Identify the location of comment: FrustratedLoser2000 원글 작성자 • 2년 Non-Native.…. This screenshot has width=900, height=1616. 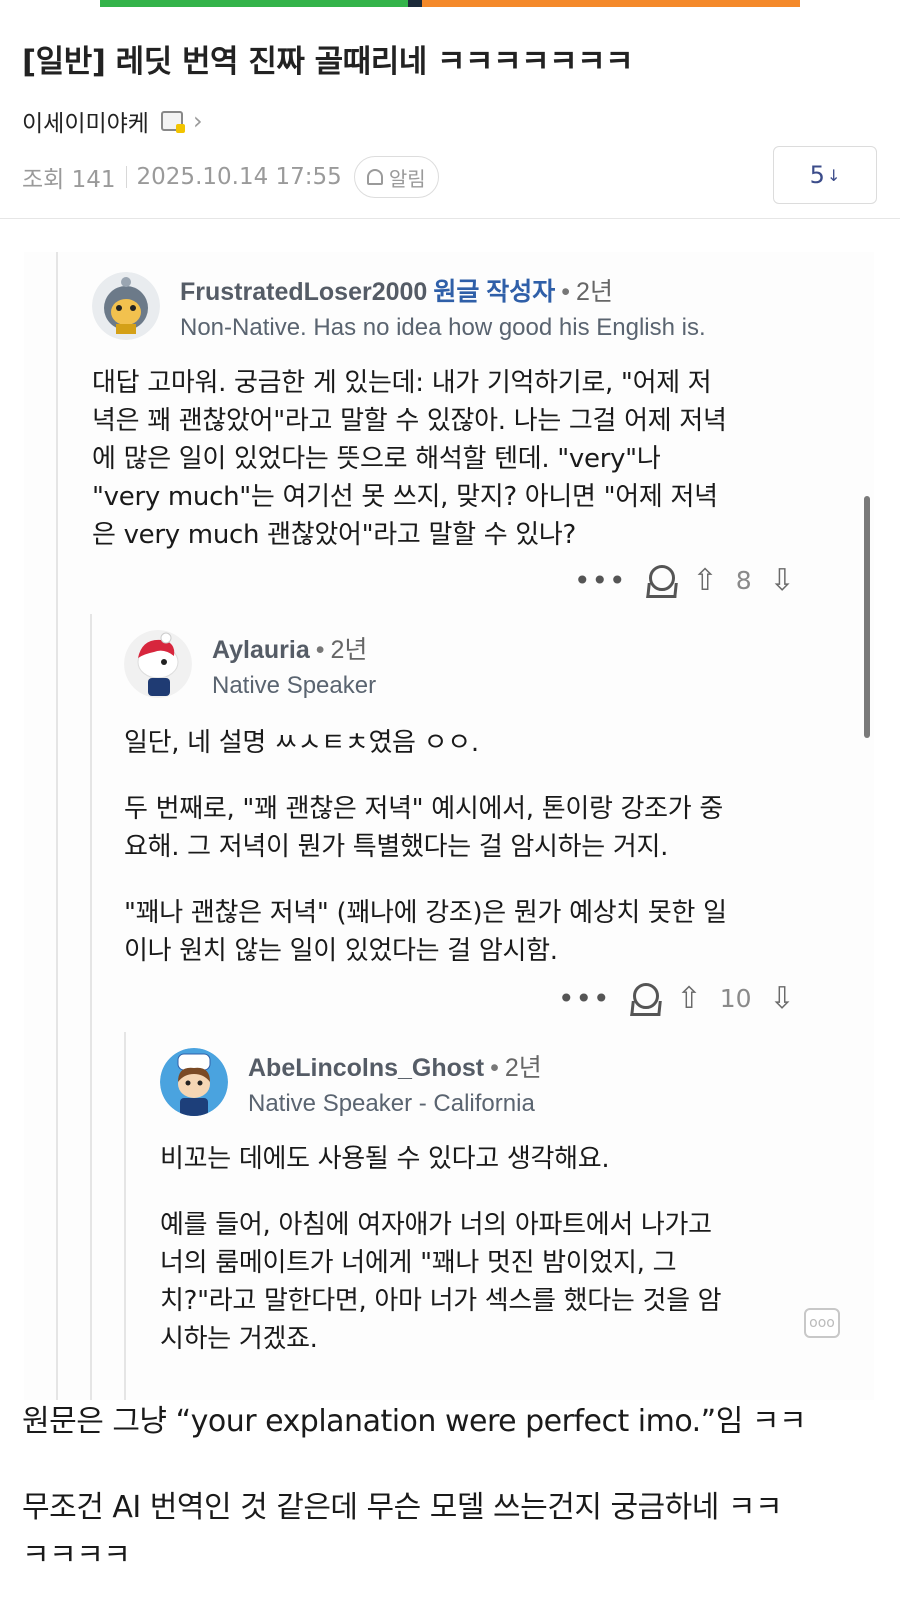
(472, 413).